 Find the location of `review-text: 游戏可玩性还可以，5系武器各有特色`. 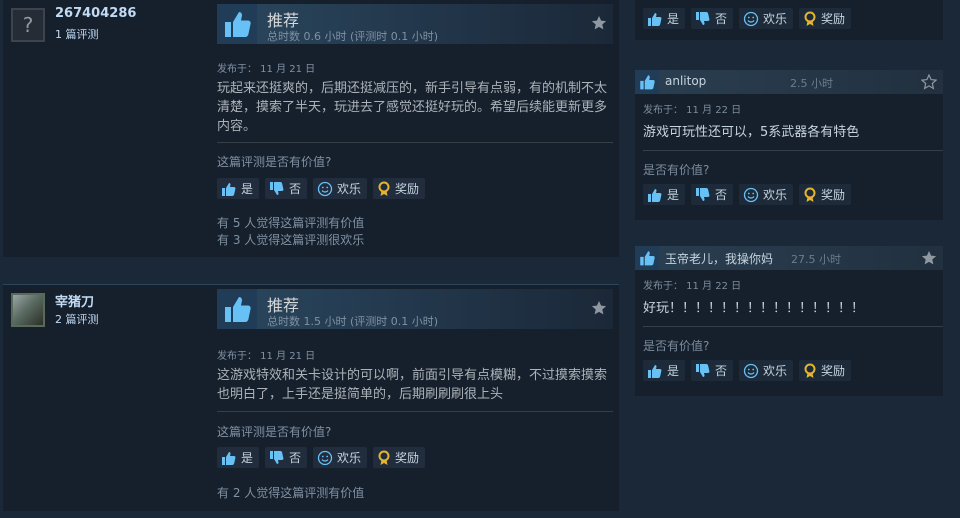

review-text: 游戏可玩性还可以，5系武器各有特色 is located at coordinates (751, 132).